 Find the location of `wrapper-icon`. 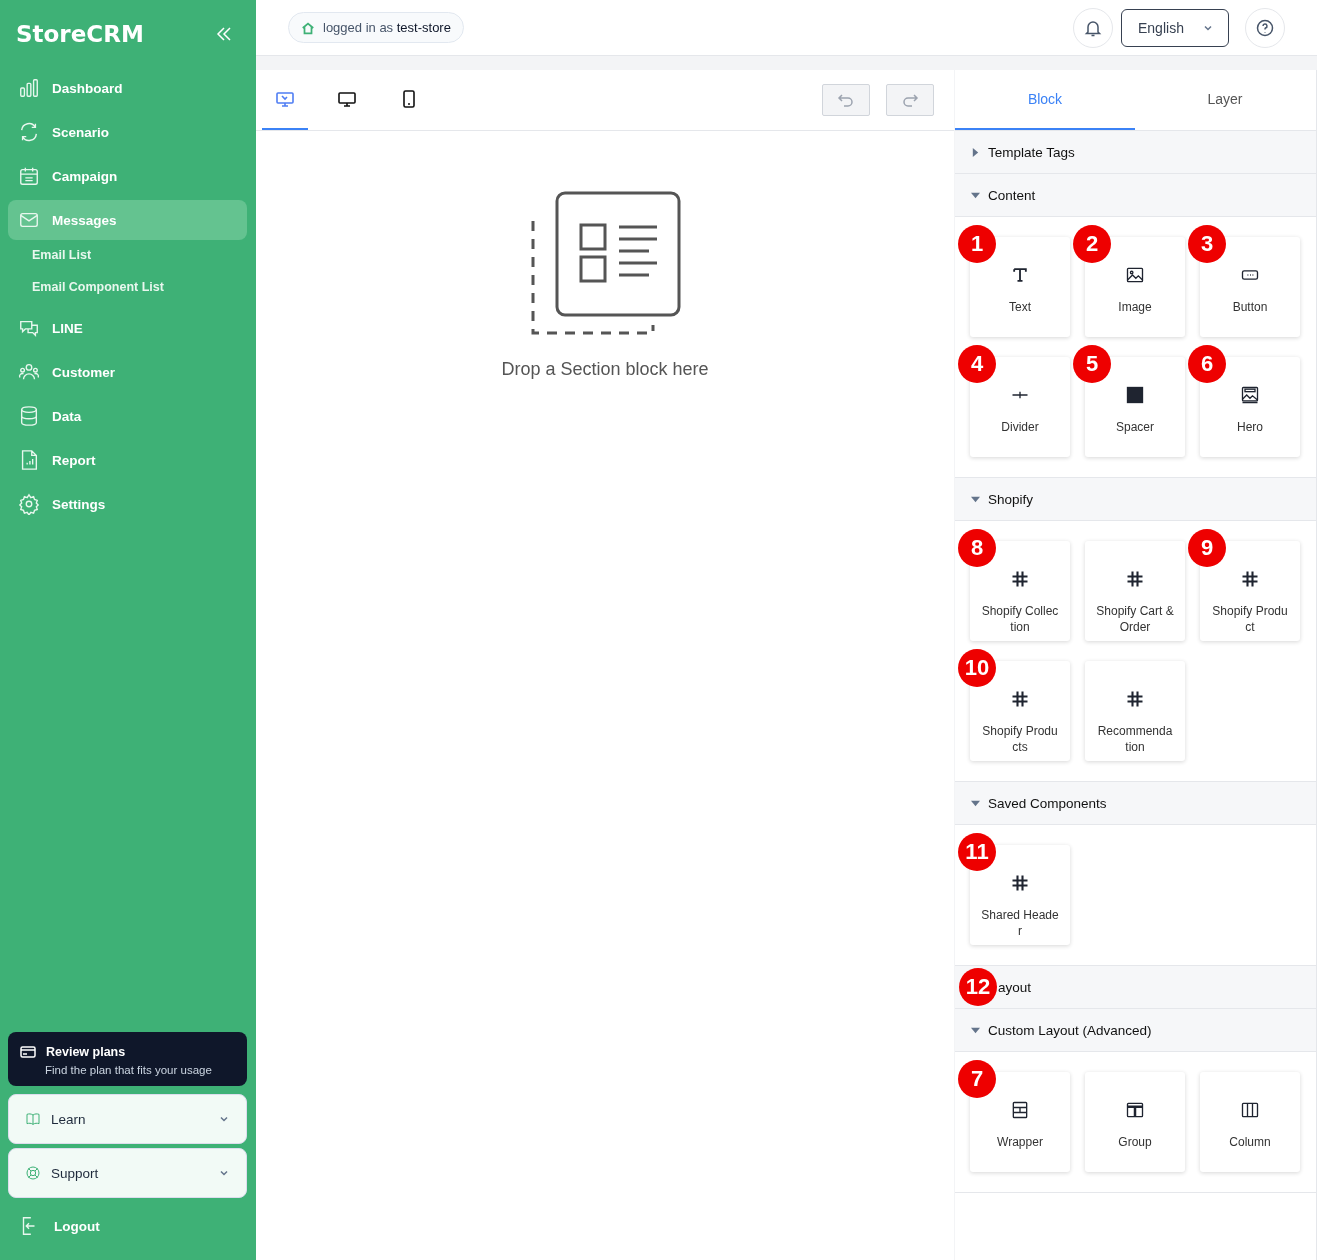

wrapper-icon is located at coordinates (1020, 1110).